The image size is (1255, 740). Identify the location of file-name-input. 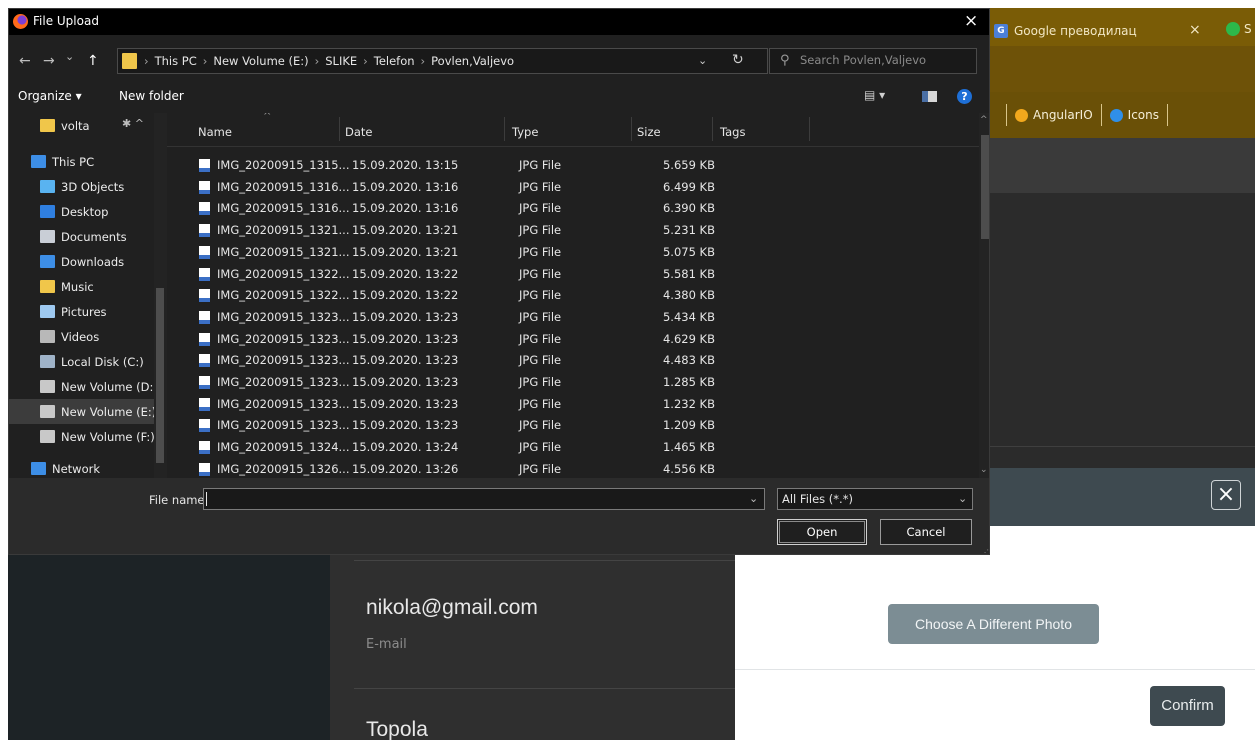
(484, 499).